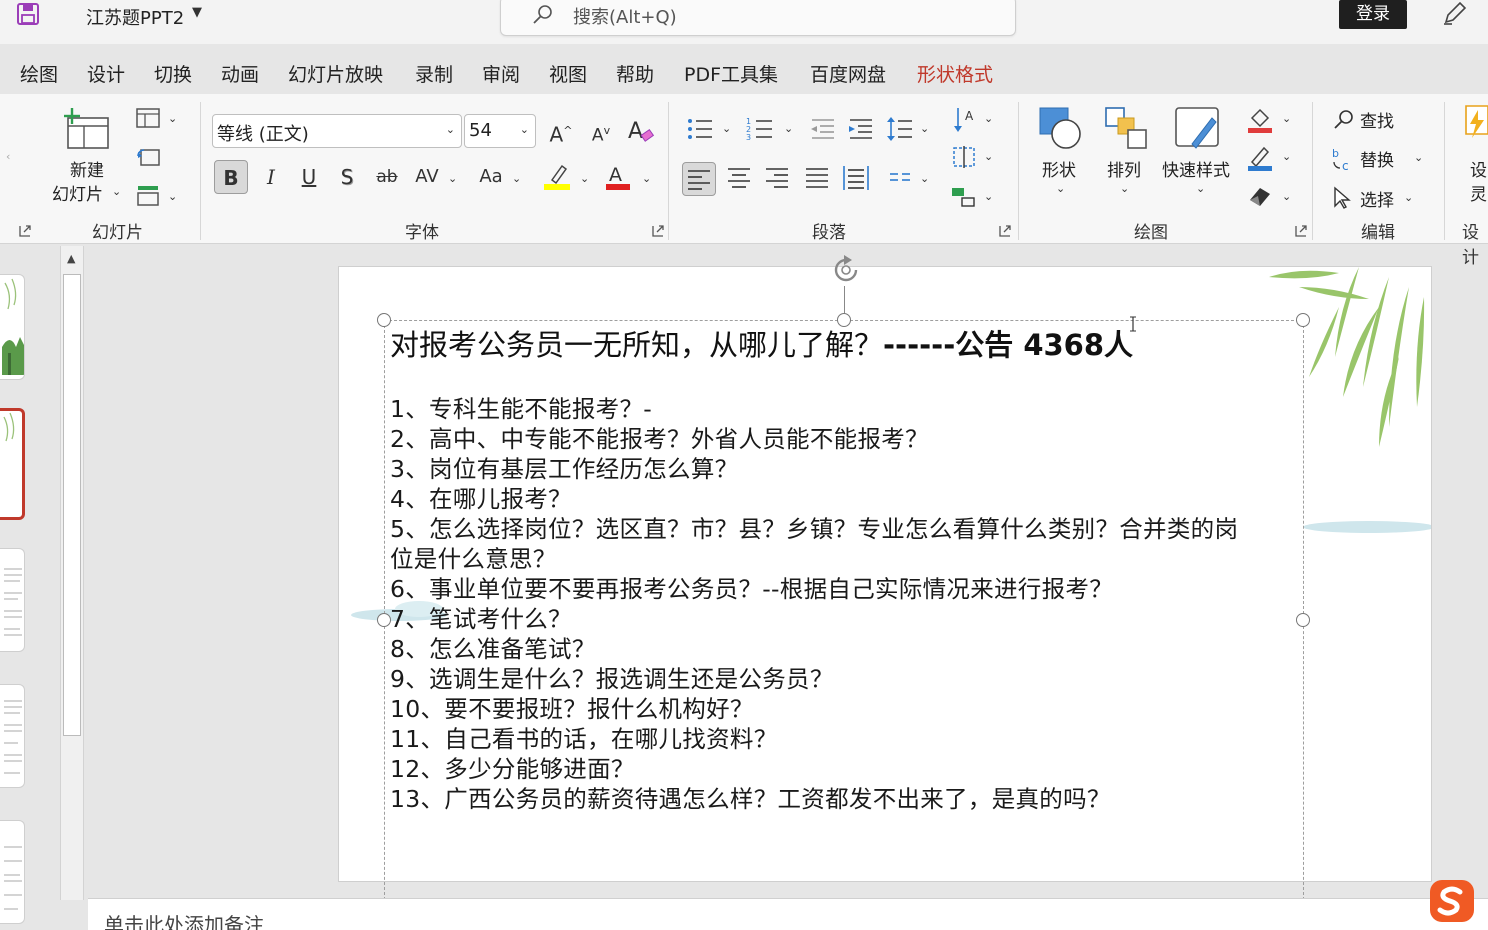  I want to click on shrink-font-button: Av, so click(601, 131).